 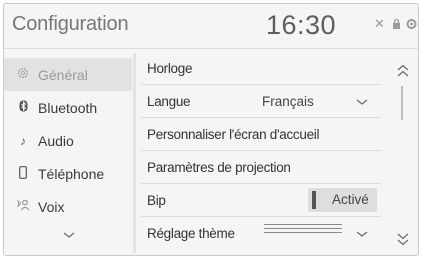 What do you see at coordinates (70, 24) in the screenshot?
I see `page-title: Configuration` at bounding box center [70, 24].